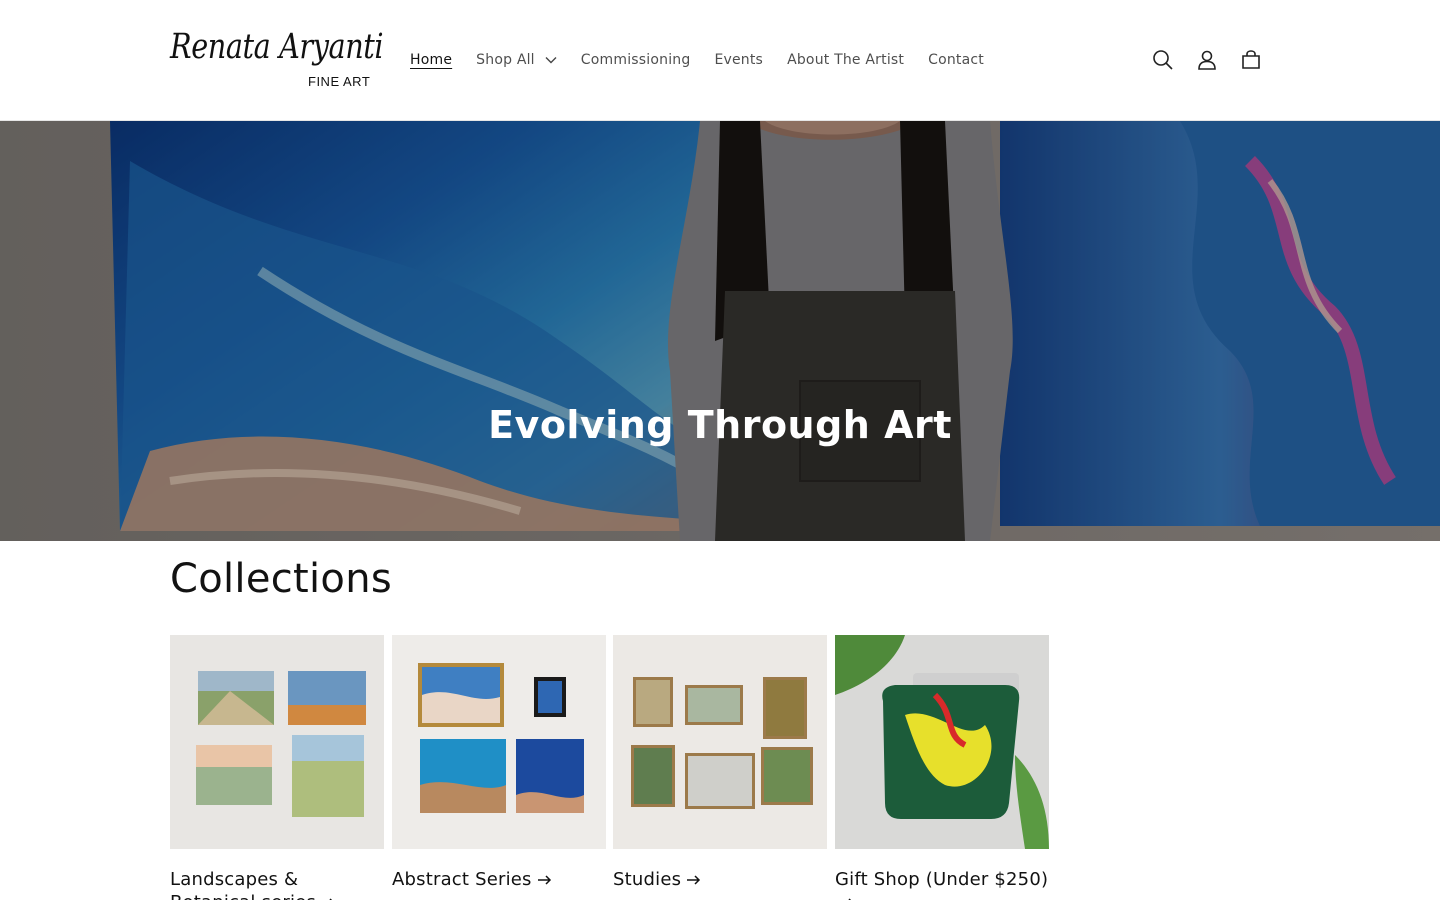  What do you see at coordinates (636, 60) in the screenshot?
I see `nav-item-commissioning: Commissioning` at bounding box center [636, 60].